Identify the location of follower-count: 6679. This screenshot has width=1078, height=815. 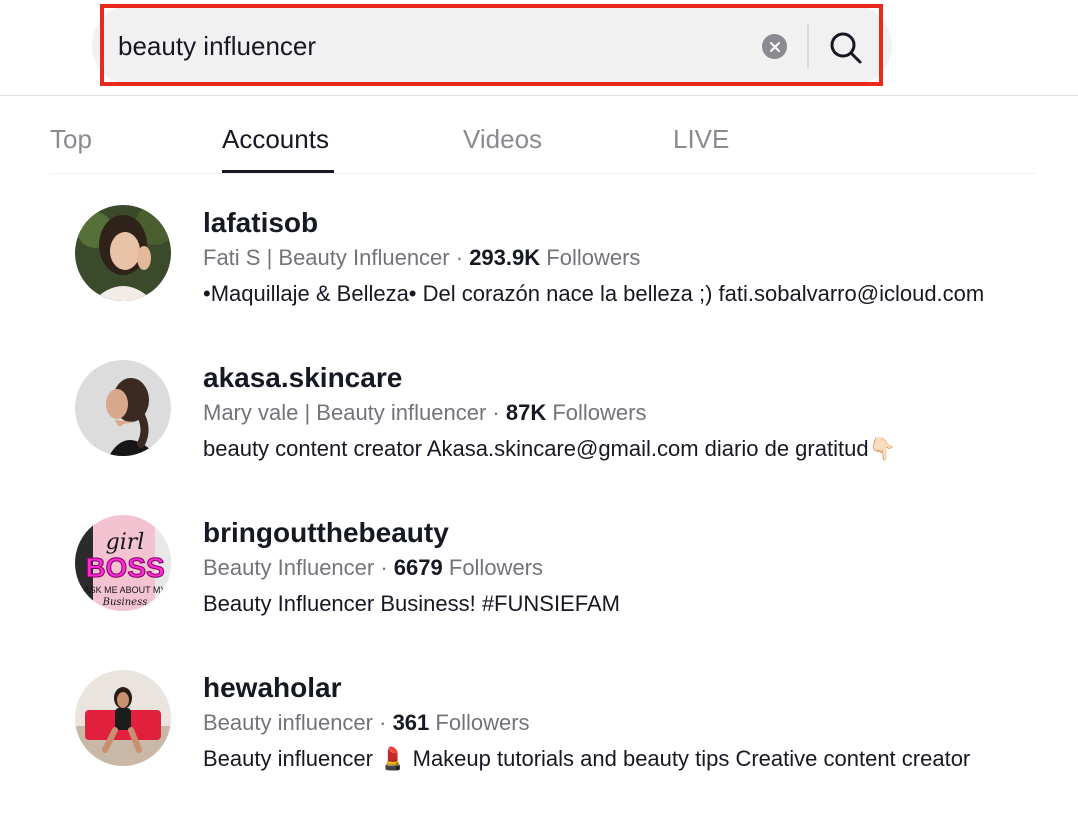
(418, 567).